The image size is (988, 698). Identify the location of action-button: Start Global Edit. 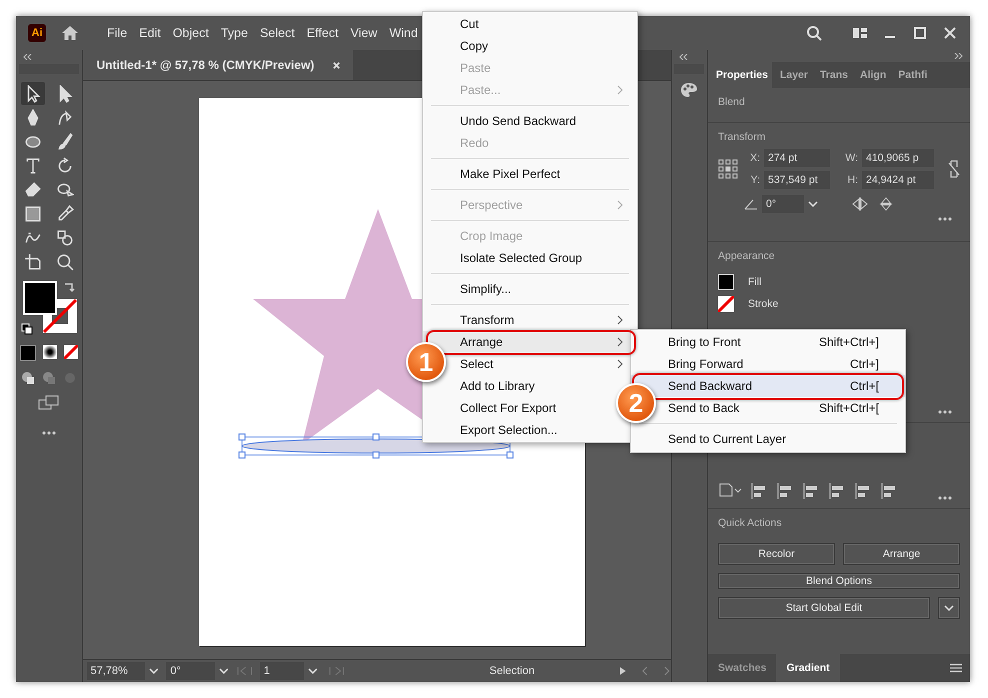
(824, 608).